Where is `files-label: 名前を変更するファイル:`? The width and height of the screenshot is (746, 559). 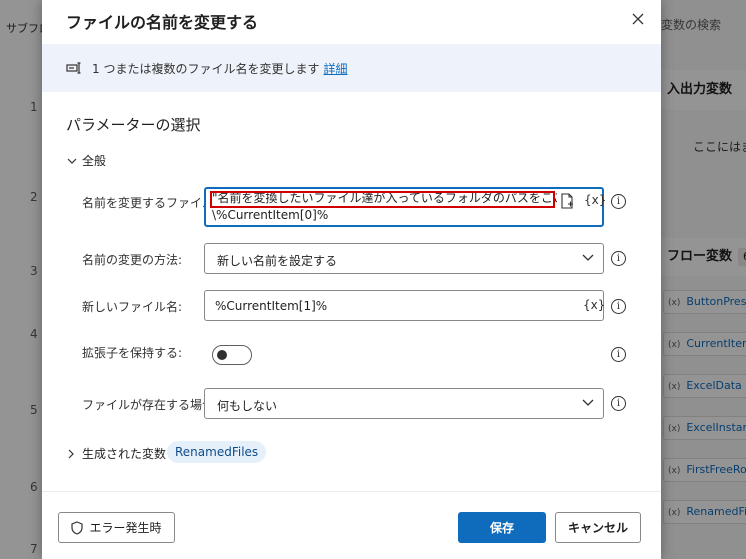 files-label: 名前を変更するファイル: is located at coordinates (150, 203).